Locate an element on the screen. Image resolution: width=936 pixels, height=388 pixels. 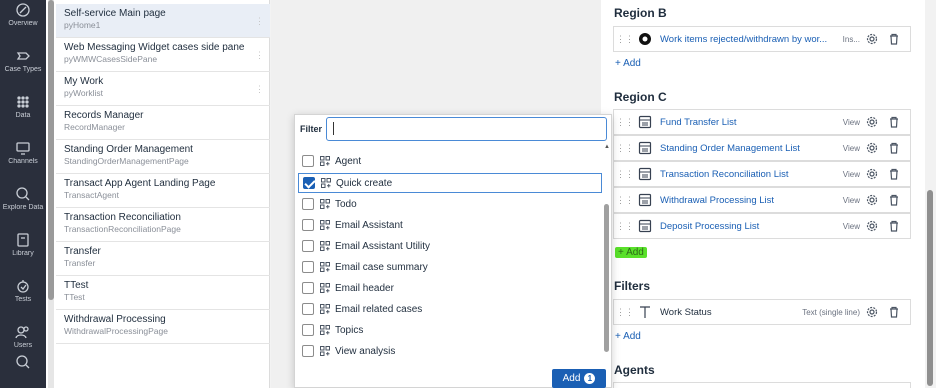
option-label: Agent is located at coordinates (348, 161).